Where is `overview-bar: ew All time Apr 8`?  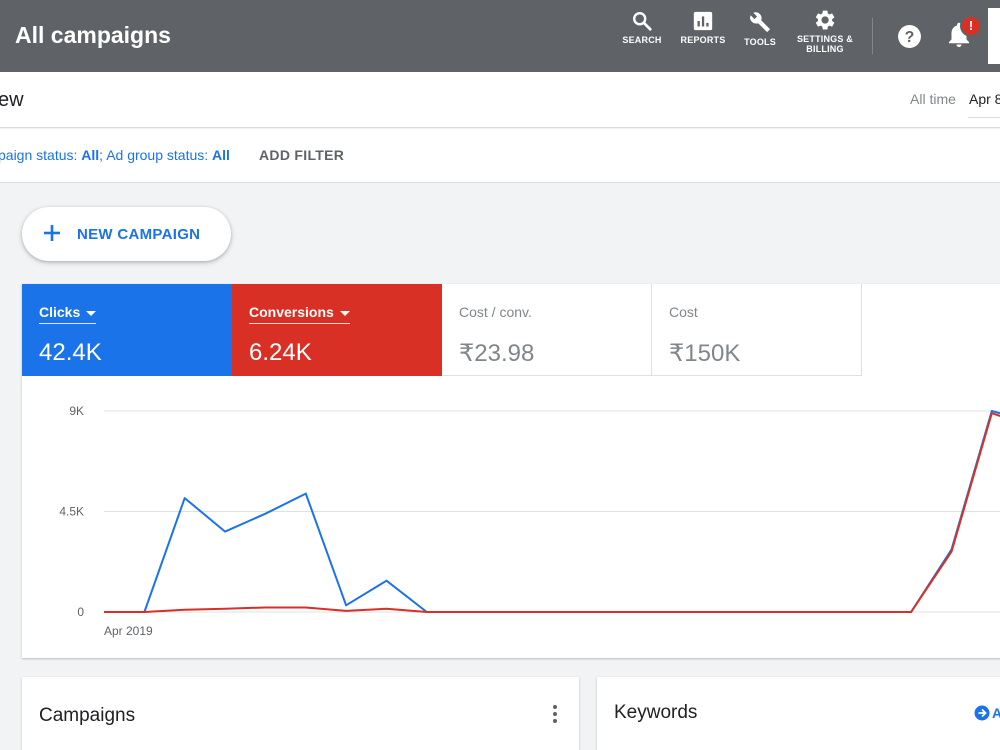
overview-bar: ew All time Apr 8 is located at coordinates (500, 100).